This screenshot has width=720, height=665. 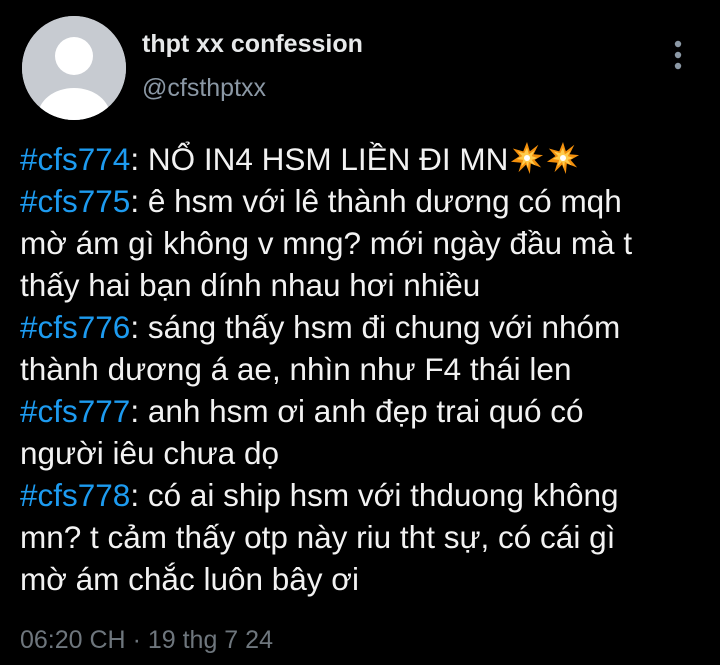 What do you see at coordinates (357, 411) in the screenshot?
I see `tweet-line-text: : anh hsm ơi anh đẹp trai quó có` at bounding box center [357, 411].